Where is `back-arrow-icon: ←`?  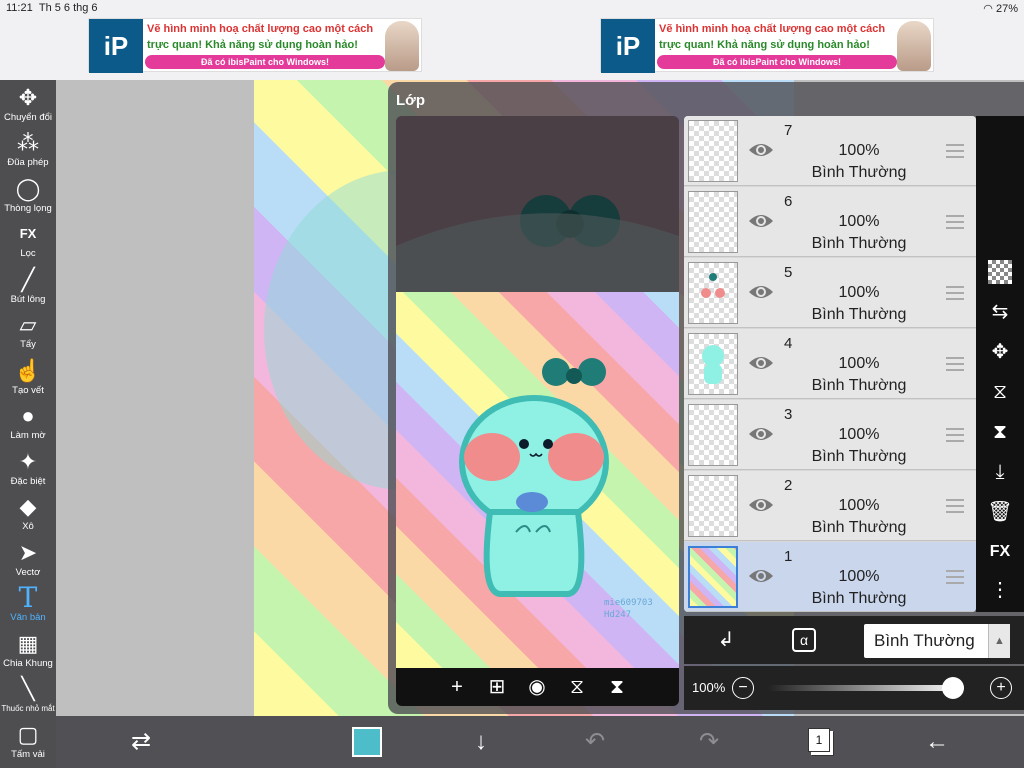
back-arrow-icon: ← is located at coordinates (937, 742).